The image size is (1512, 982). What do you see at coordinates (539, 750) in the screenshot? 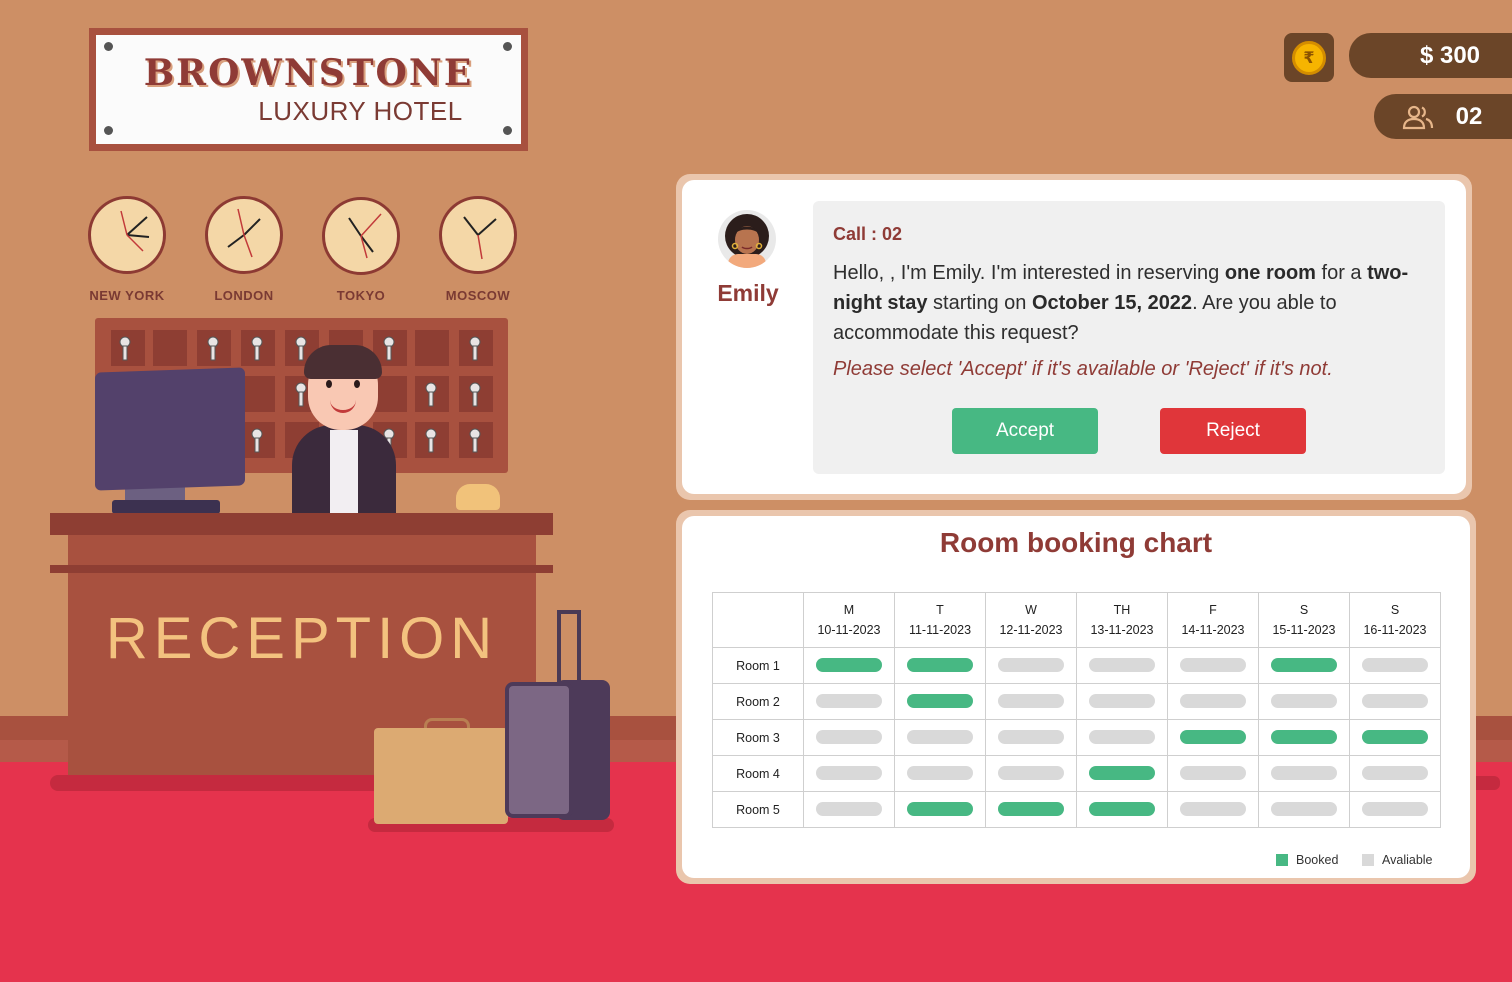
I see `trolley-bag` at bounding box center [539, 750].